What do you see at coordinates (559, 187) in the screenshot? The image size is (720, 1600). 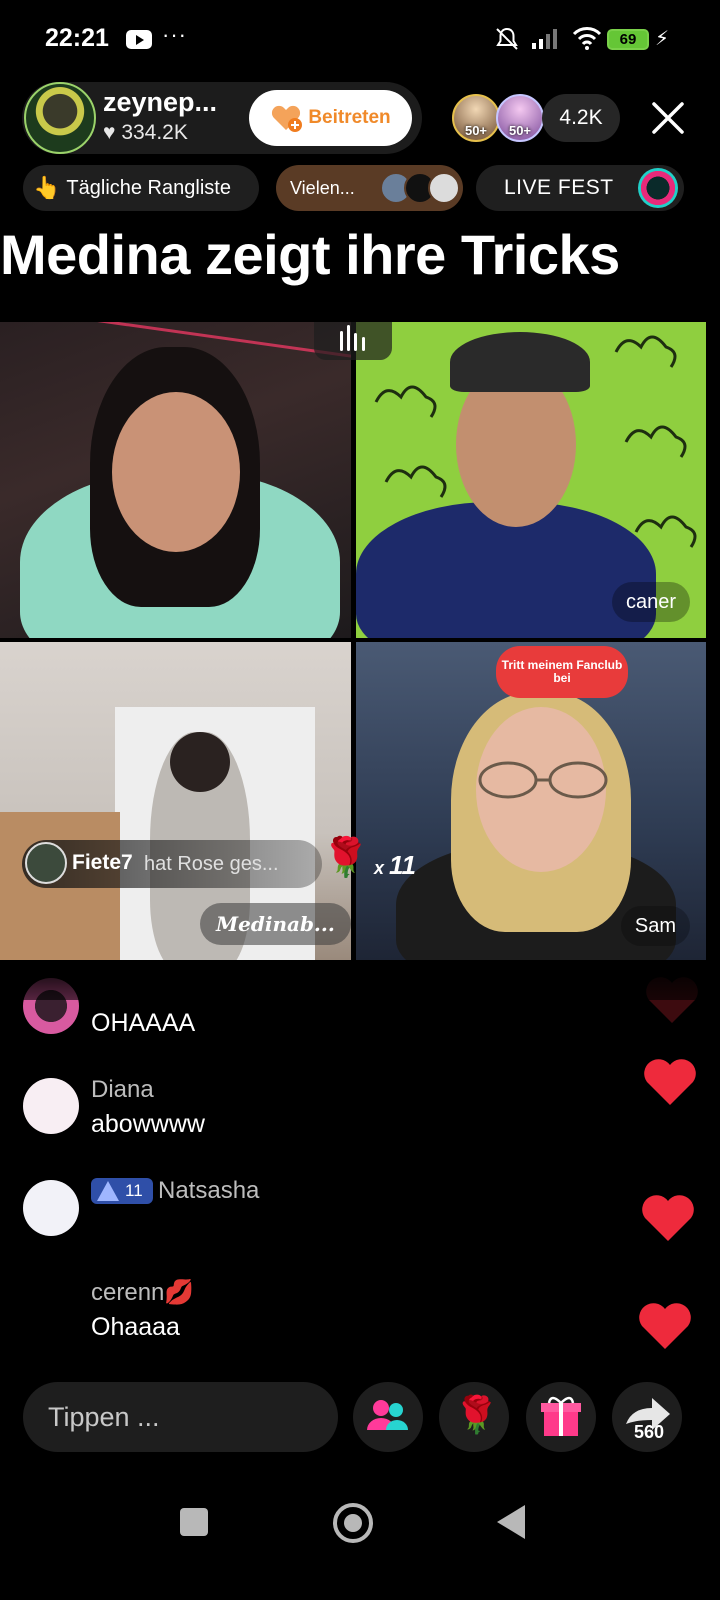 I see `live-fest-label: LIVE FEST` at bounding box center [559, 187].